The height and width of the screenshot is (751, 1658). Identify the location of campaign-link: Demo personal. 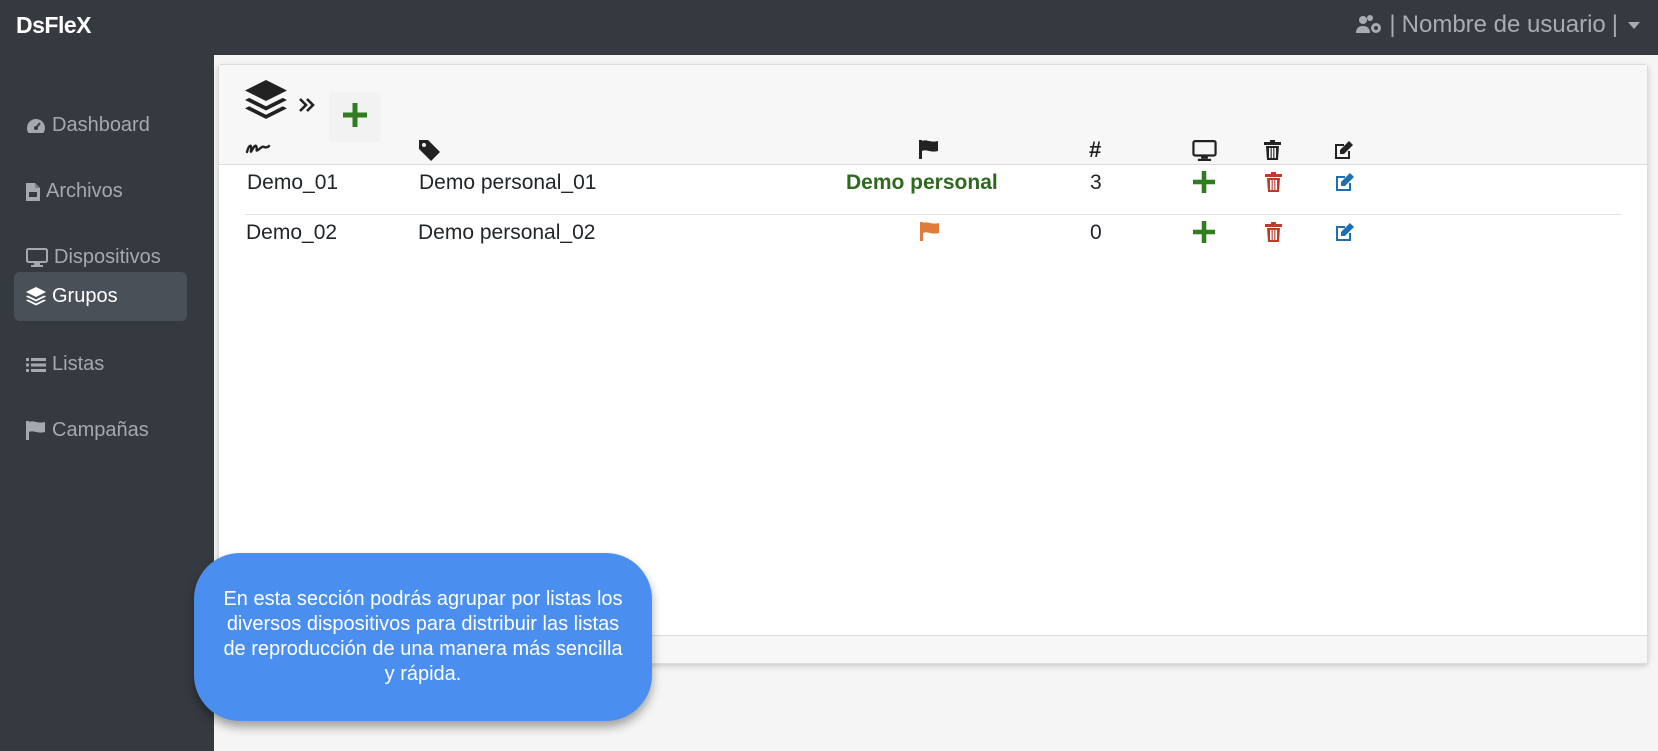
(922, 183).